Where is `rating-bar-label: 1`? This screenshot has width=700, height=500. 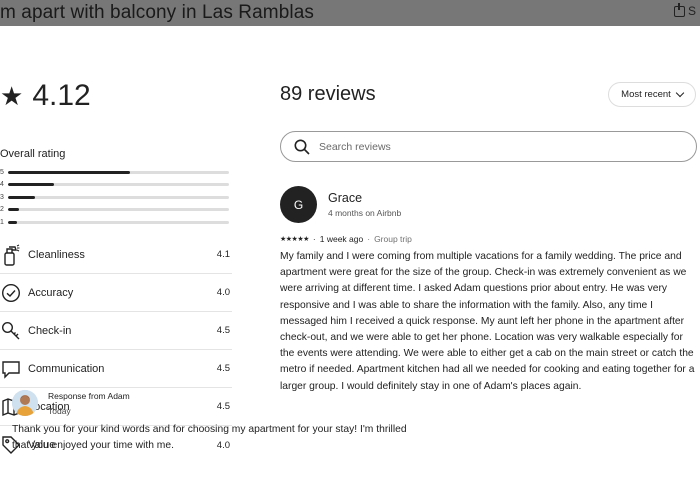
rating-bar-label: 1 is located at coordinates (2, 222).